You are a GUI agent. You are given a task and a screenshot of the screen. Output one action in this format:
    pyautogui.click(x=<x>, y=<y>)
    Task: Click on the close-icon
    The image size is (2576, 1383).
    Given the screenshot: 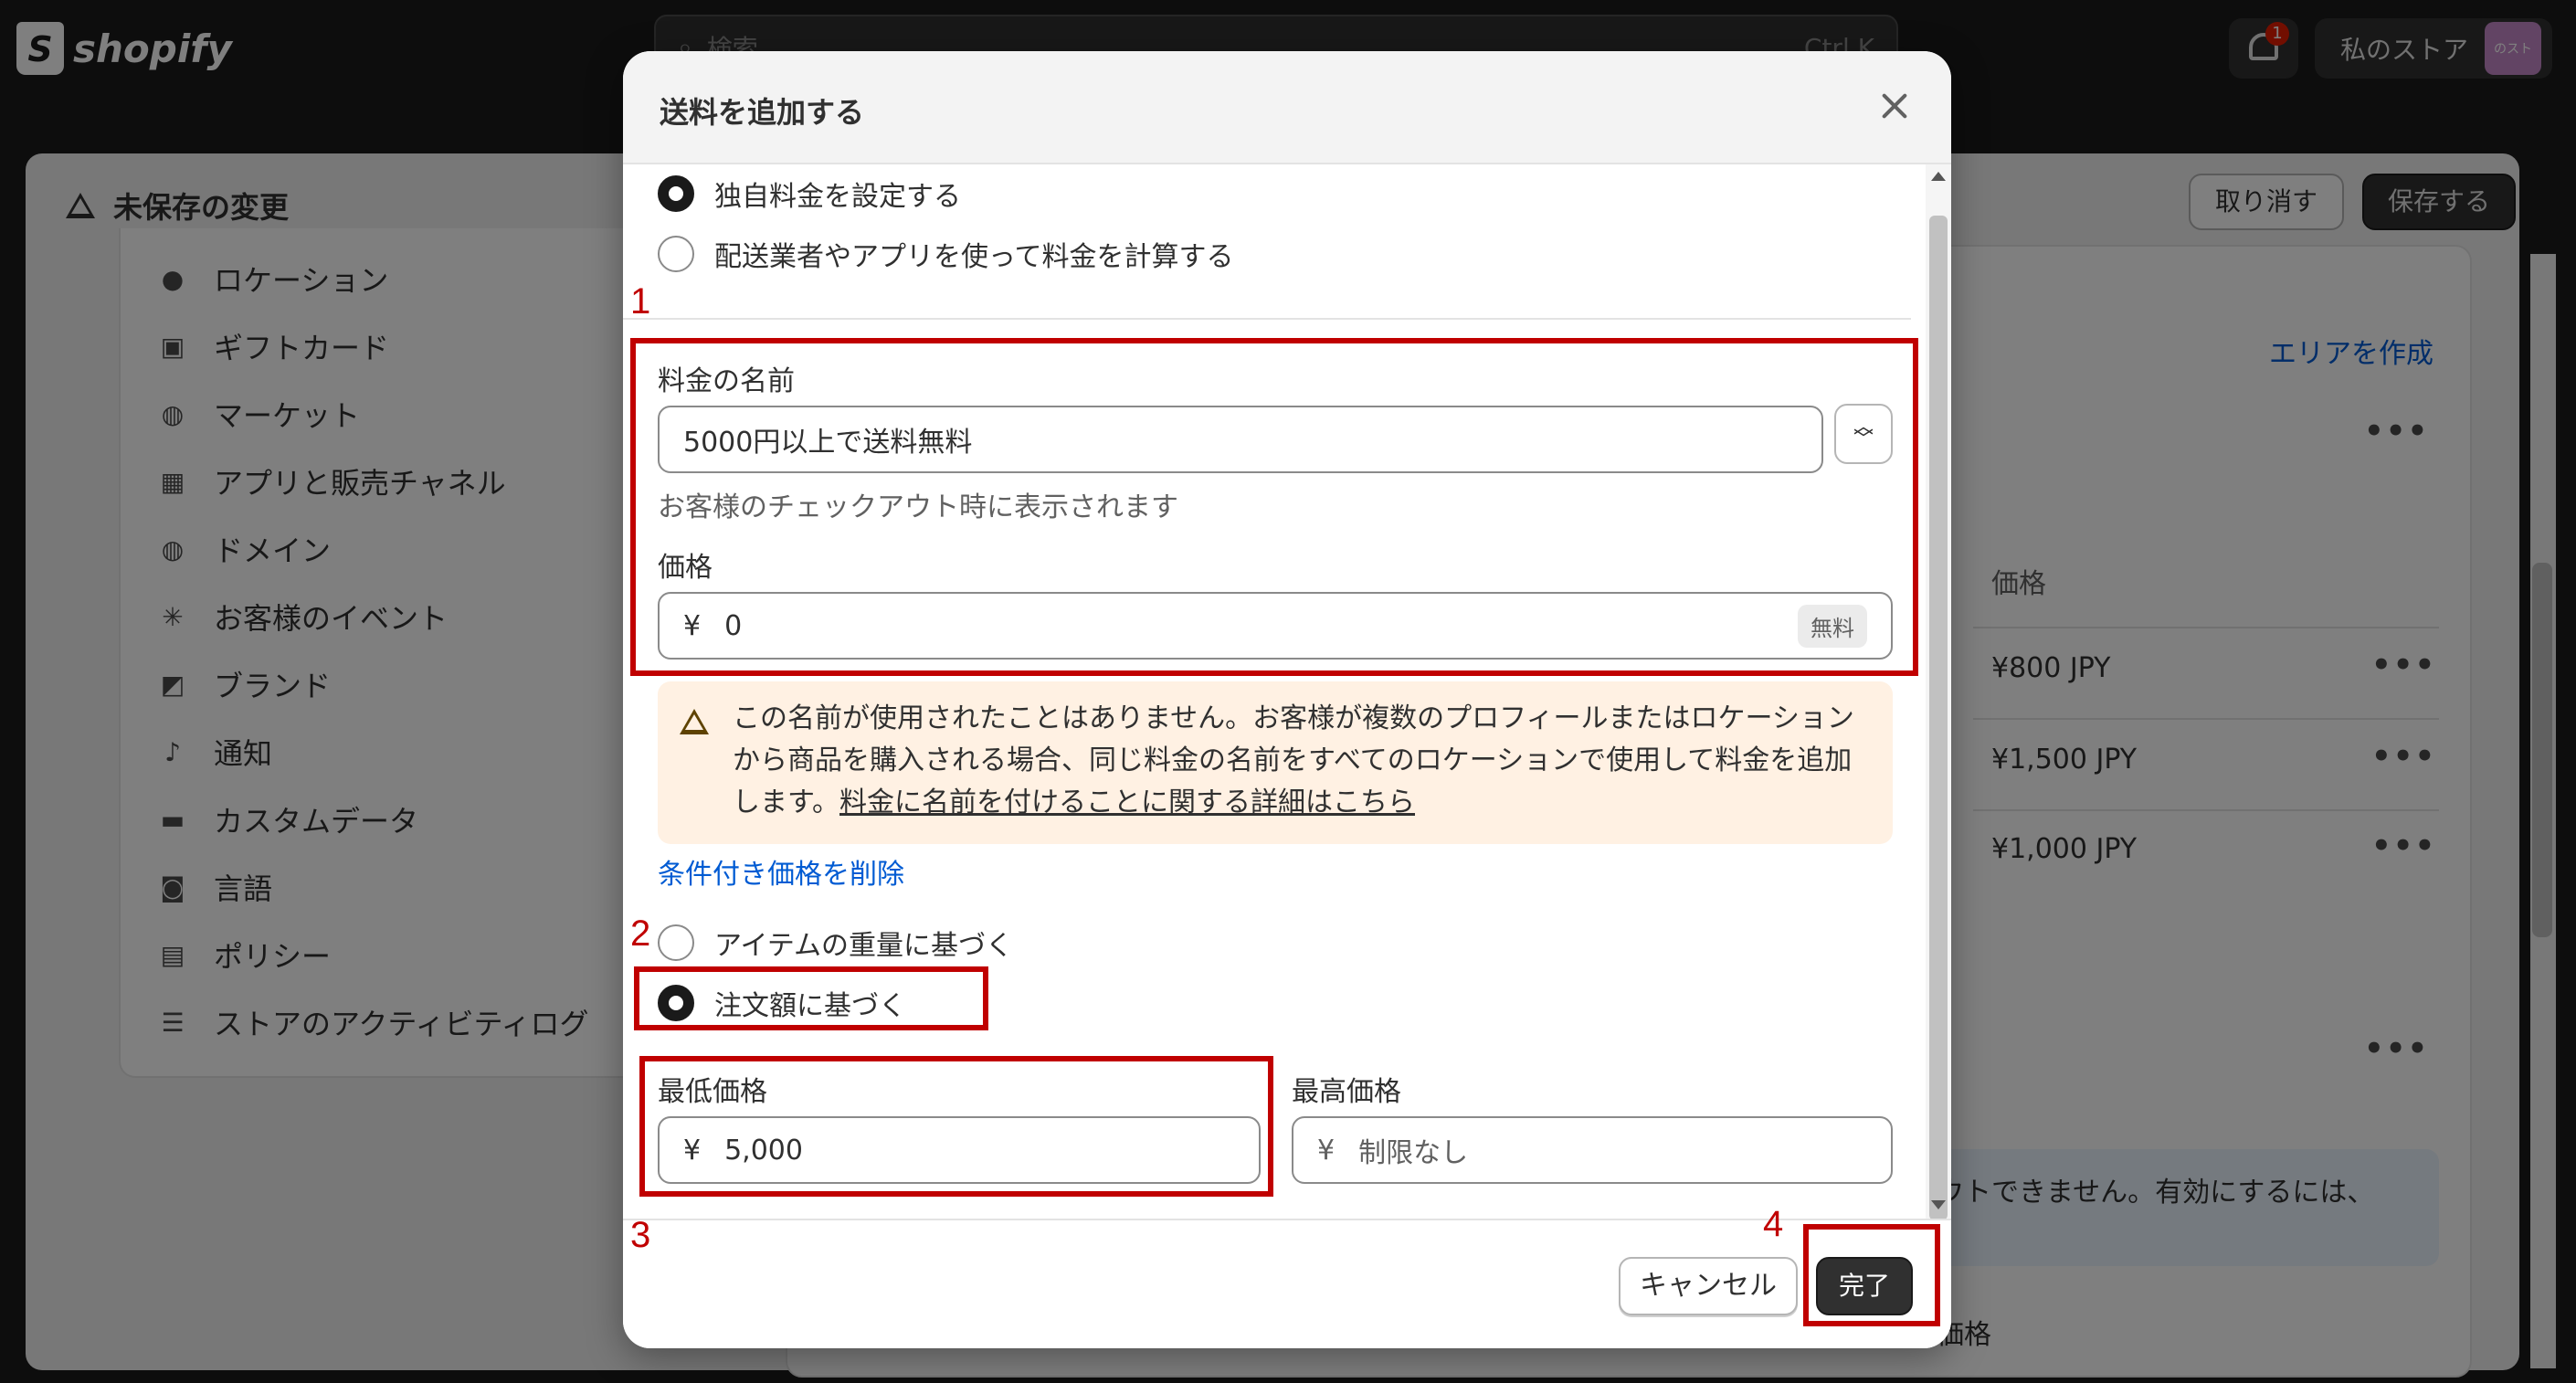 What is the action you would take?
    pyautogui.click(x=1894, y=106)
    